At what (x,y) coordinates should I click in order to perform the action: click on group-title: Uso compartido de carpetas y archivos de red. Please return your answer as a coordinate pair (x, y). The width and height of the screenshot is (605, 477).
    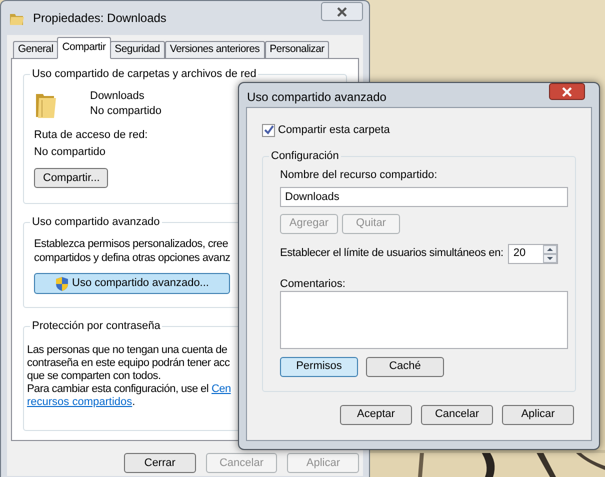
    Looking at the image, I should click on (144, 74).